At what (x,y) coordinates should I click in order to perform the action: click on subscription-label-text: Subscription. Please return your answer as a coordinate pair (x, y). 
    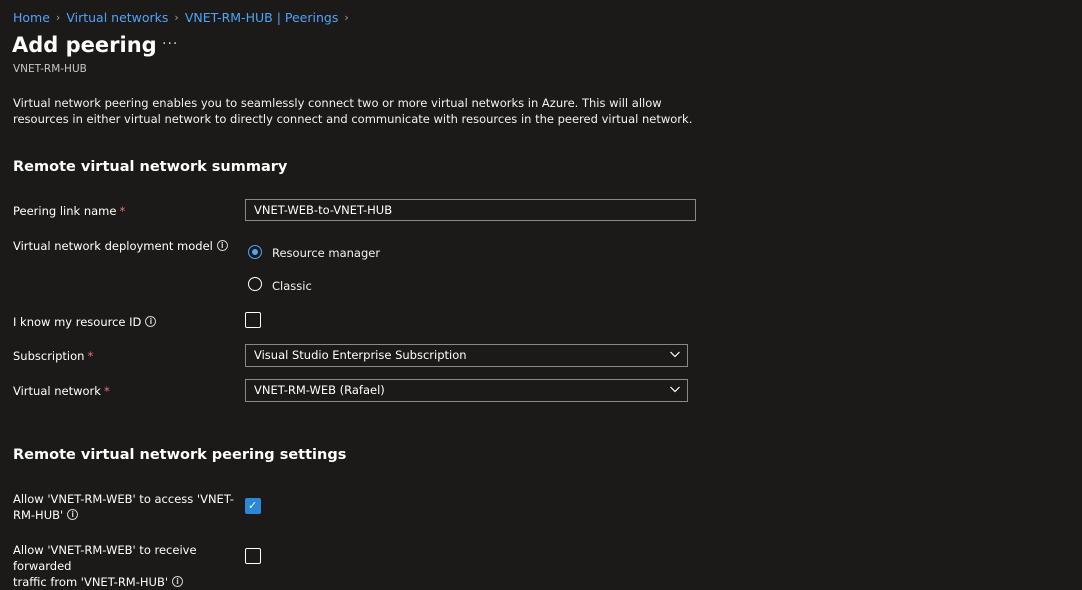
    Looking at the image, I should click on (49, 356).